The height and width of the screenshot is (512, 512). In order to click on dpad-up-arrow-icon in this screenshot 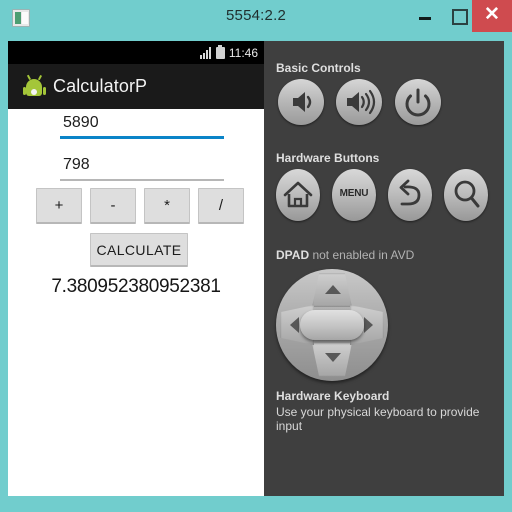, I will do `click(333, 289)`.